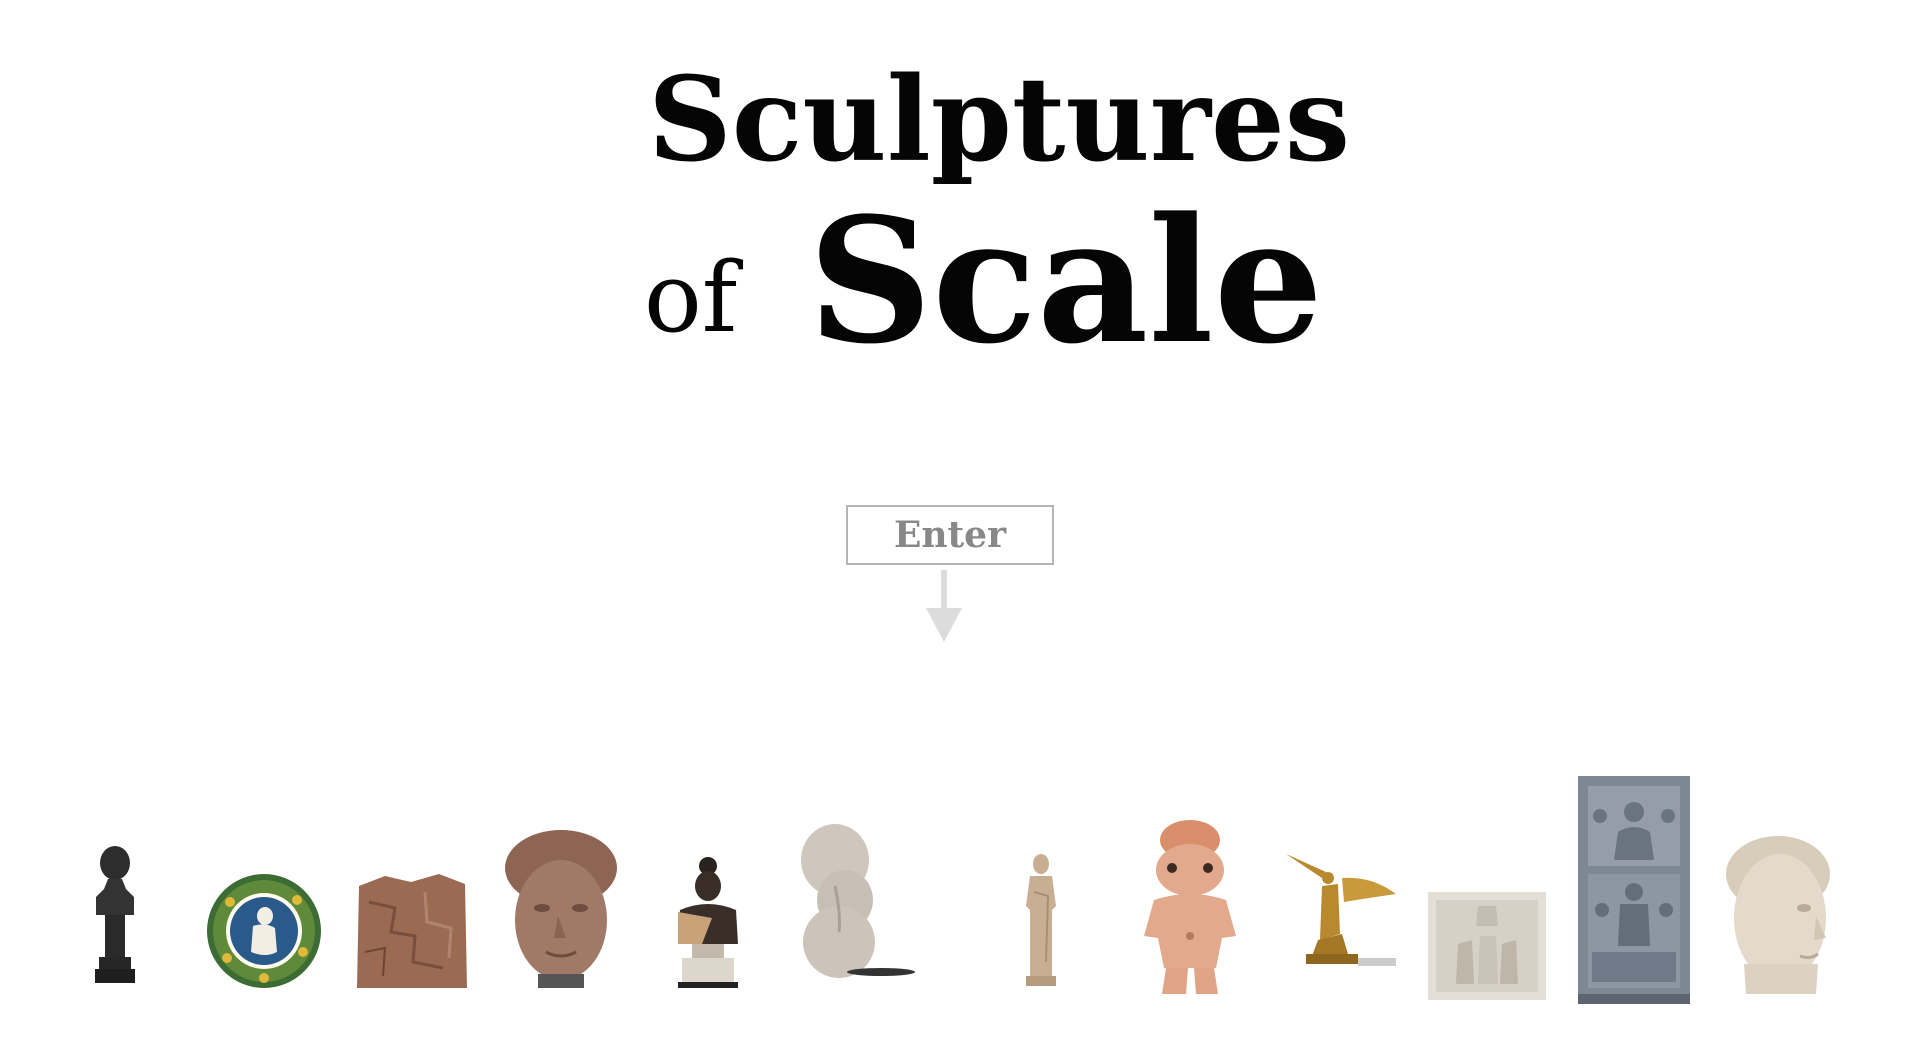 The image size is (1920, 1038). Describe the element at coordinates (264, 931) in the screenshot. I see `roundel-sculpture` at that location.